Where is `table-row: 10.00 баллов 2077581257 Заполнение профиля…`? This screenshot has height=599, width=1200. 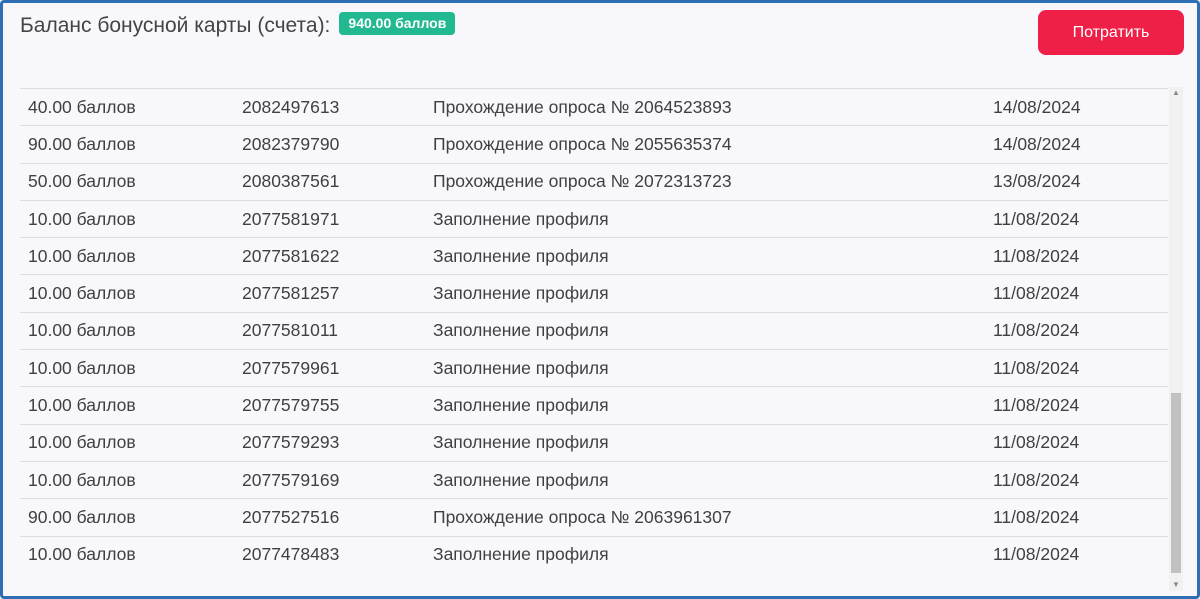 table-row: 10.00 баллов 2077581257 Заполнение профиля… is located at coordinates (594, 293).